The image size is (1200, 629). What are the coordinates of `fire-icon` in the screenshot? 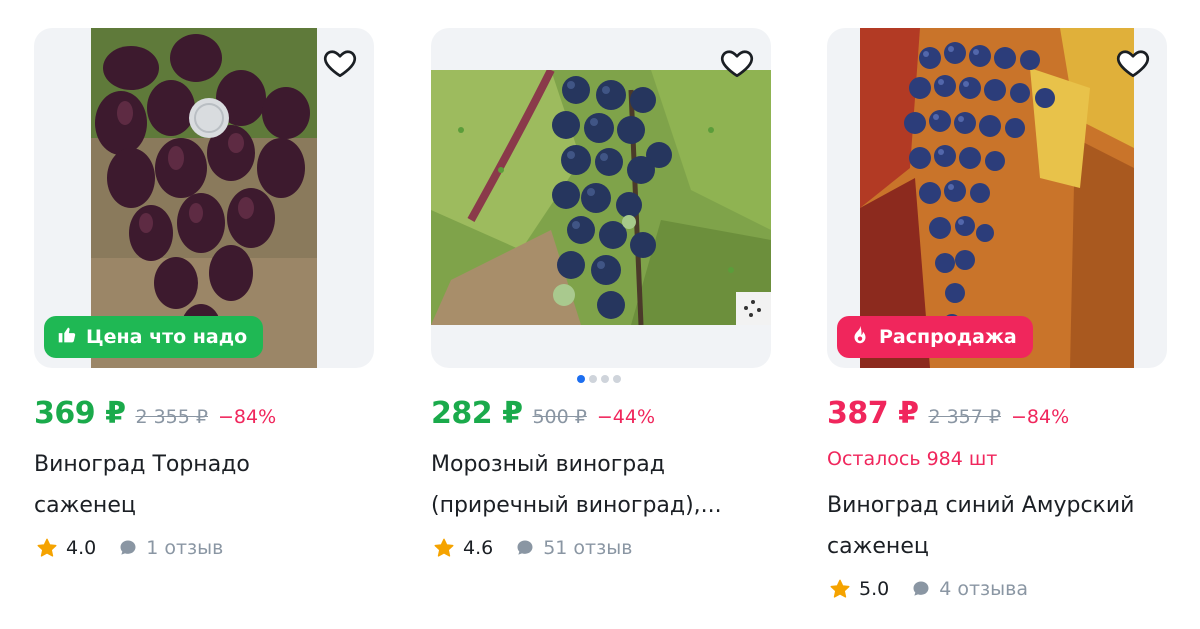 It's located at (860, 337).